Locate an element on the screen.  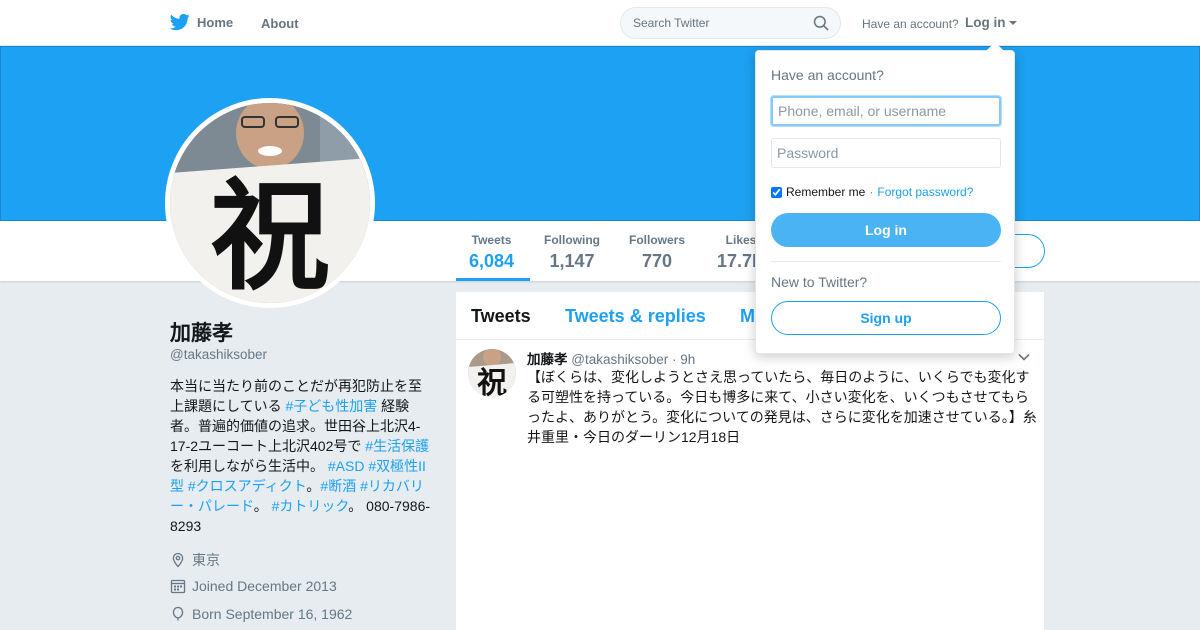
search-box is located at coordinates (730, 23).